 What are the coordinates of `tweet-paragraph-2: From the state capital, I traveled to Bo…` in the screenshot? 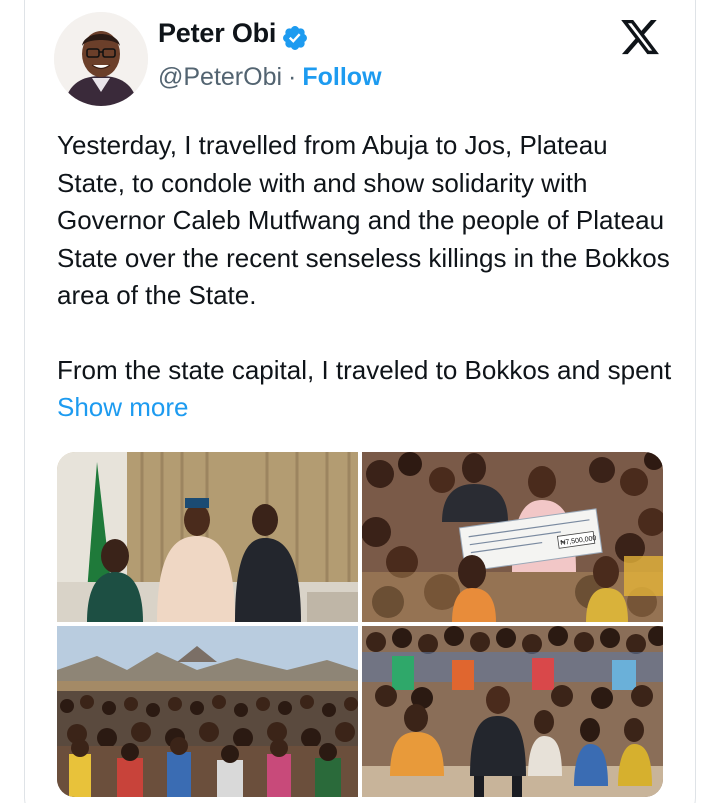 It's located at (364, 389).